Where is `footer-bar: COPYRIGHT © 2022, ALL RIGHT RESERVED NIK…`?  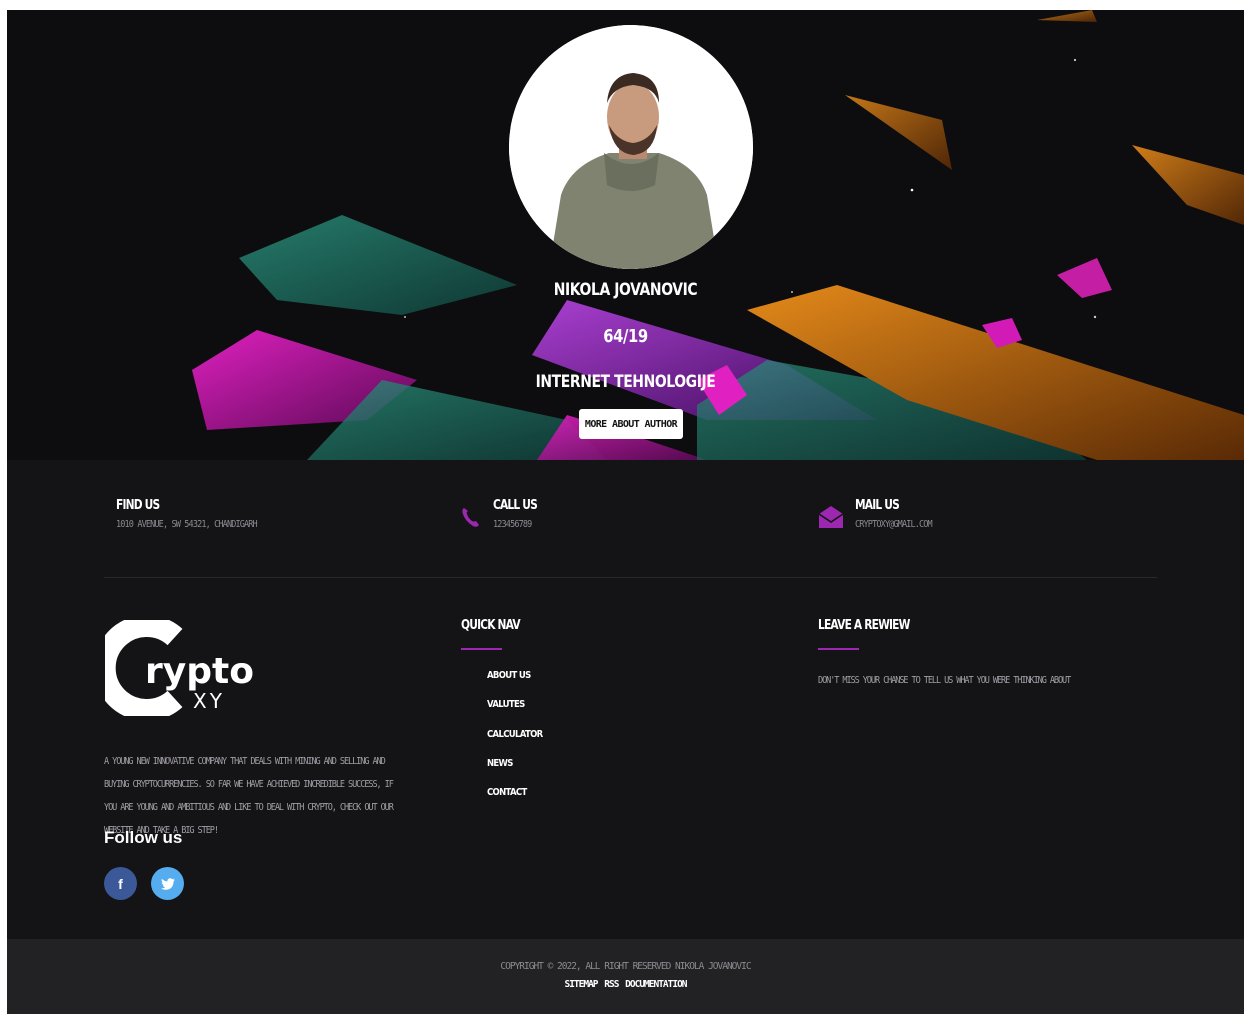 footer-bar: COPYRIGHT © 2022, ALL RIGHT RESERVED NIK… is located at coordinates (625, 976).